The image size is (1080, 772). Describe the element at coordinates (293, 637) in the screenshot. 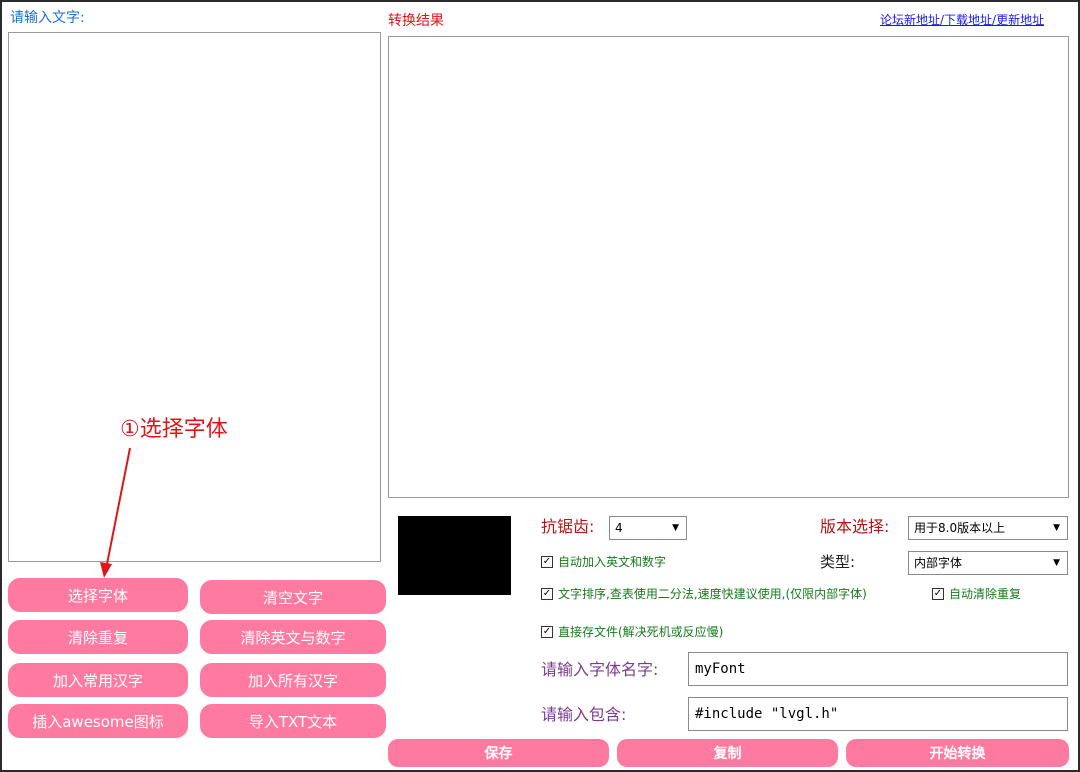

I see `remove-english-digits-button: 清除英文与数字` at that location.